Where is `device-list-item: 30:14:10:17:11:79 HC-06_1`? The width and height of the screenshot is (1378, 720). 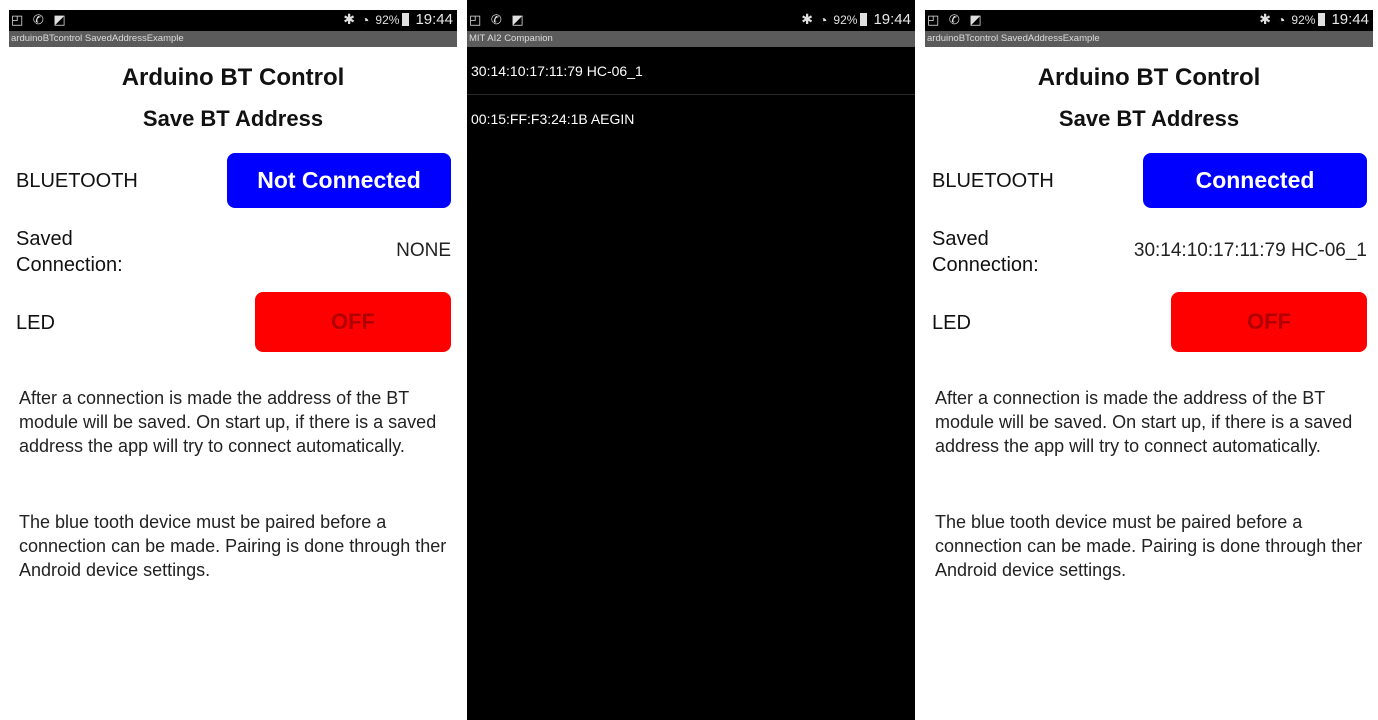 device-list-item: 30:14:10:17:11:79 HC-06_1 is located at coordinates (691, 71).